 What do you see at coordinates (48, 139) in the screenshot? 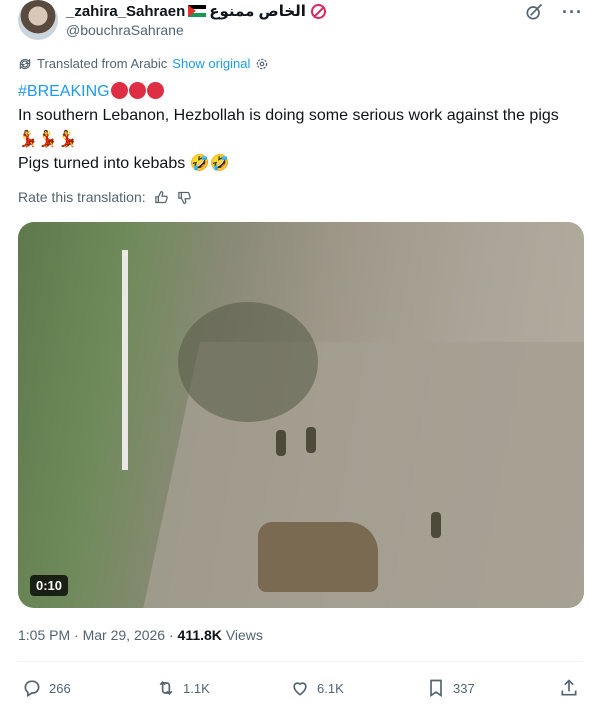
I see `dancer-emoji: 💃💃💃` at bounding box center [48, 139].